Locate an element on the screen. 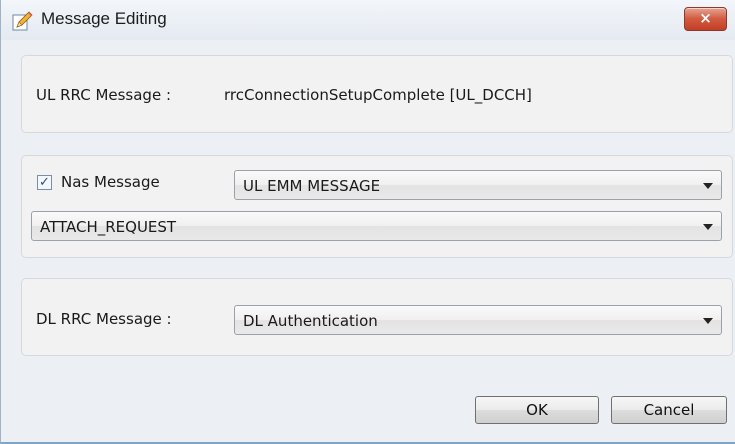  title-bar: Message Editing × is located at coordinates (368, 20).